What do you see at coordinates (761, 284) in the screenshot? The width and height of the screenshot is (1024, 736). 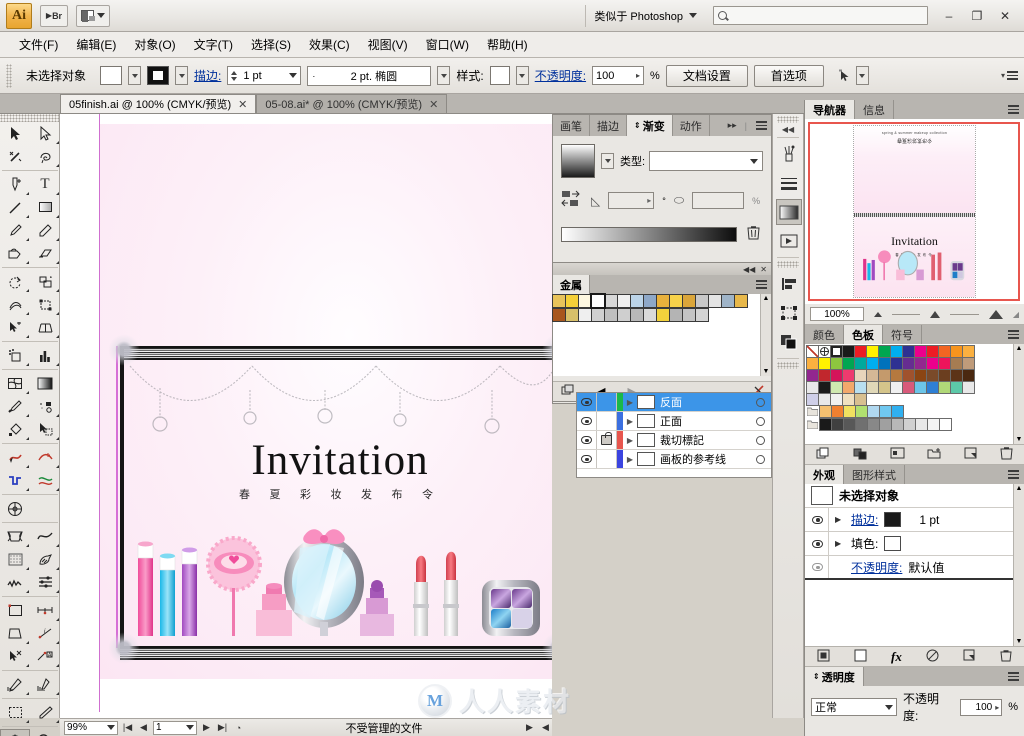 I see `metal-panel-menu-icon` at bounding box center [761, 284].